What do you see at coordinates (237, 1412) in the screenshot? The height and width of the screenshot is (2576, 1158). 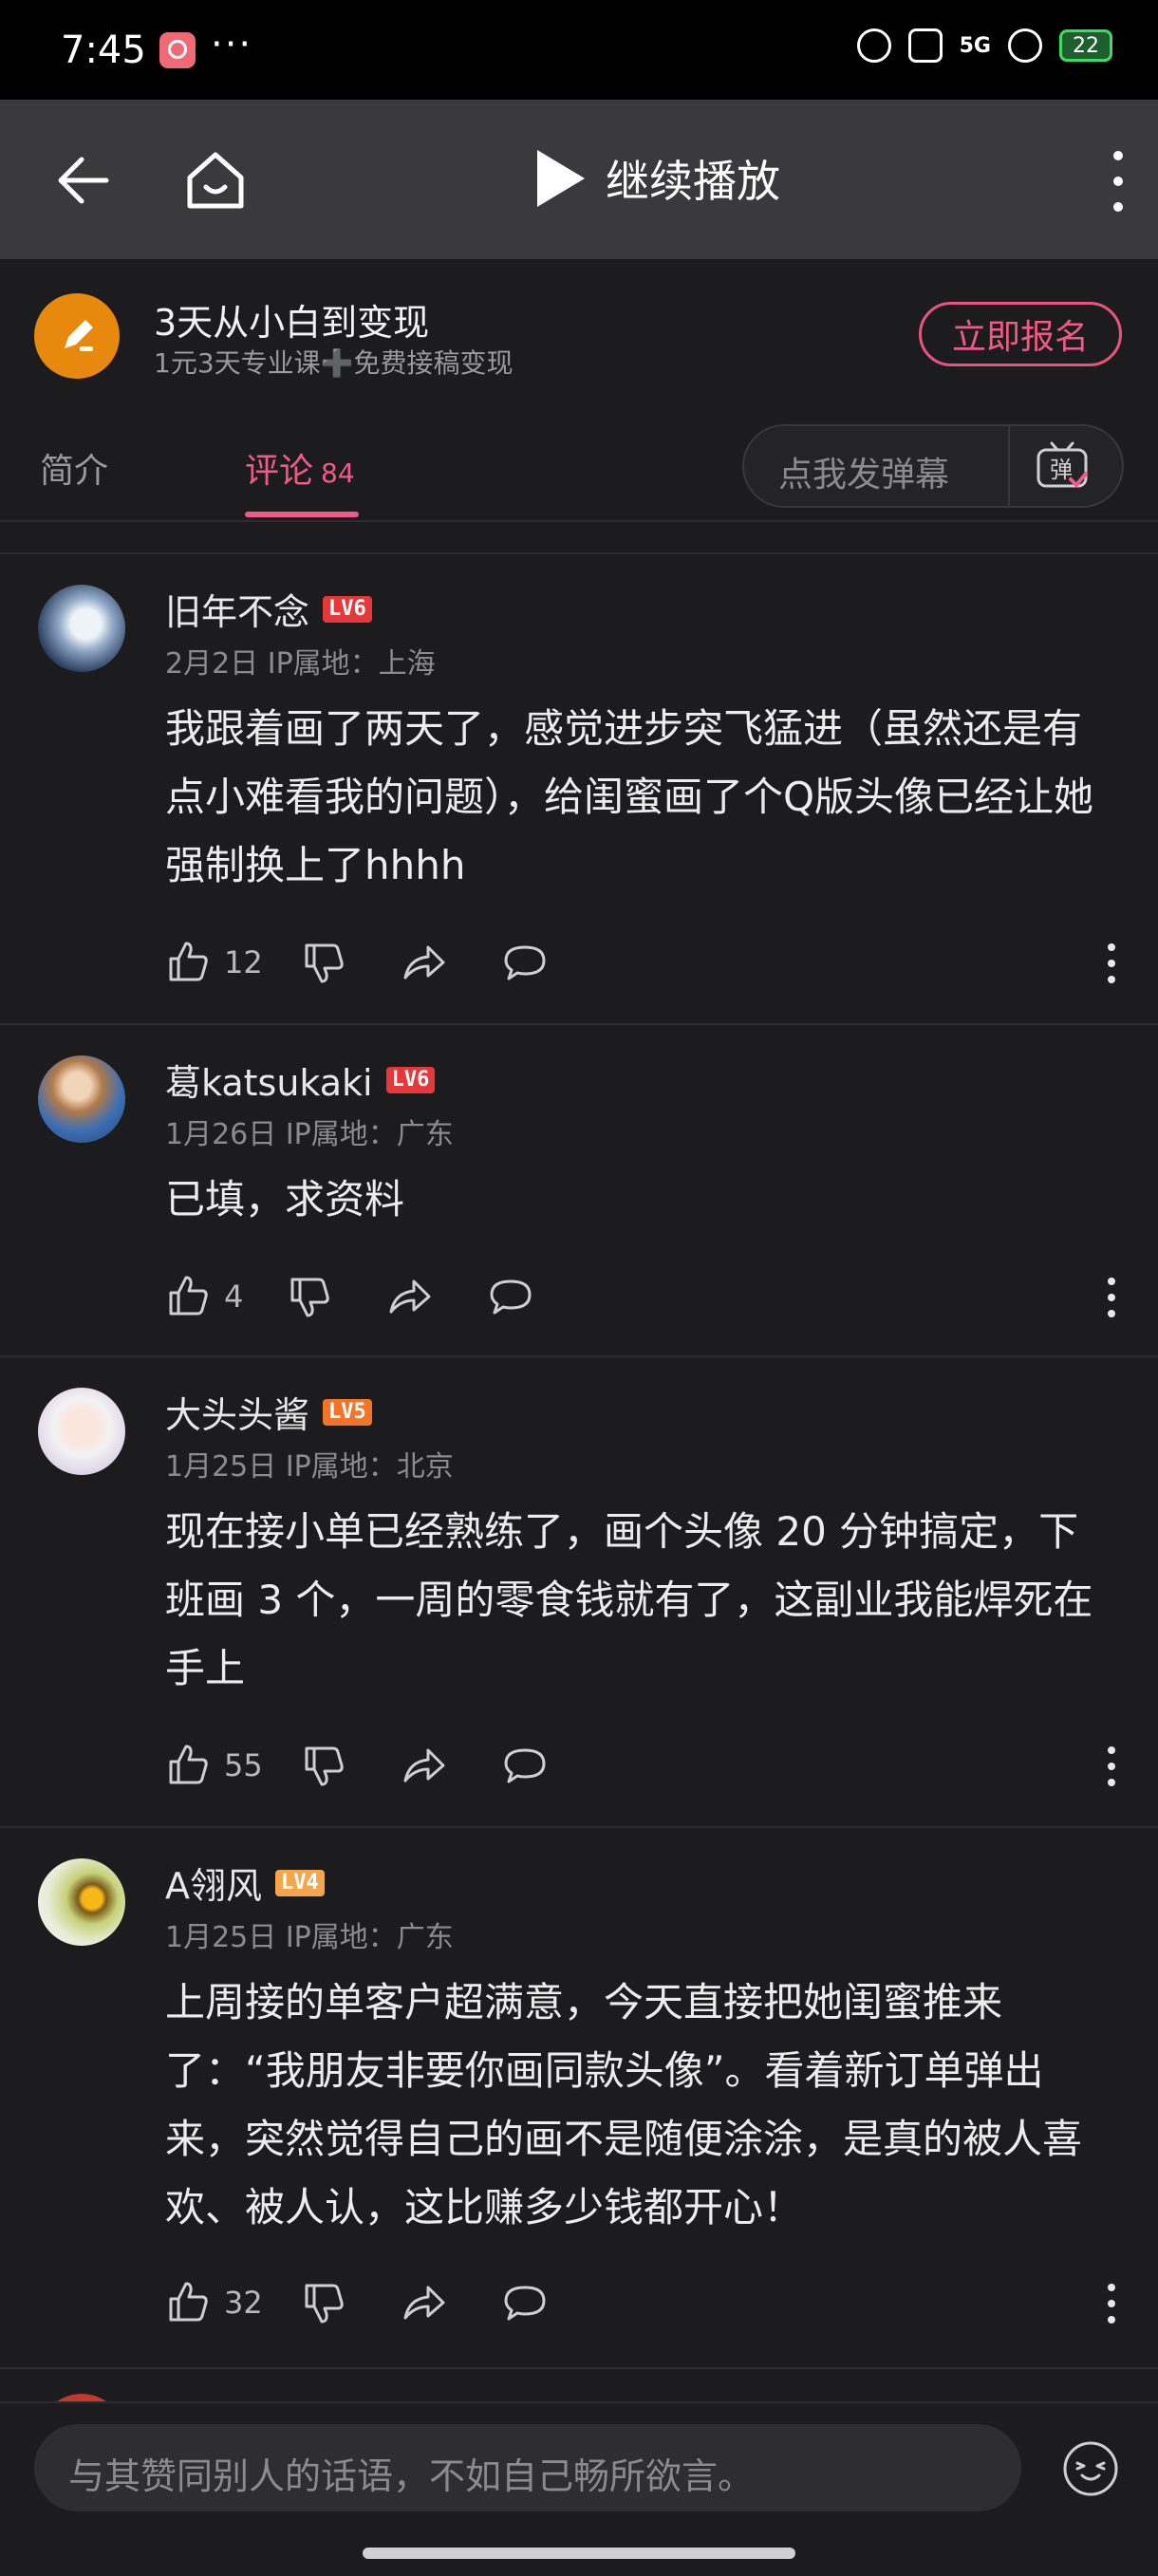 I see `username: 大头头酱` at bounding box center [237, 1412].